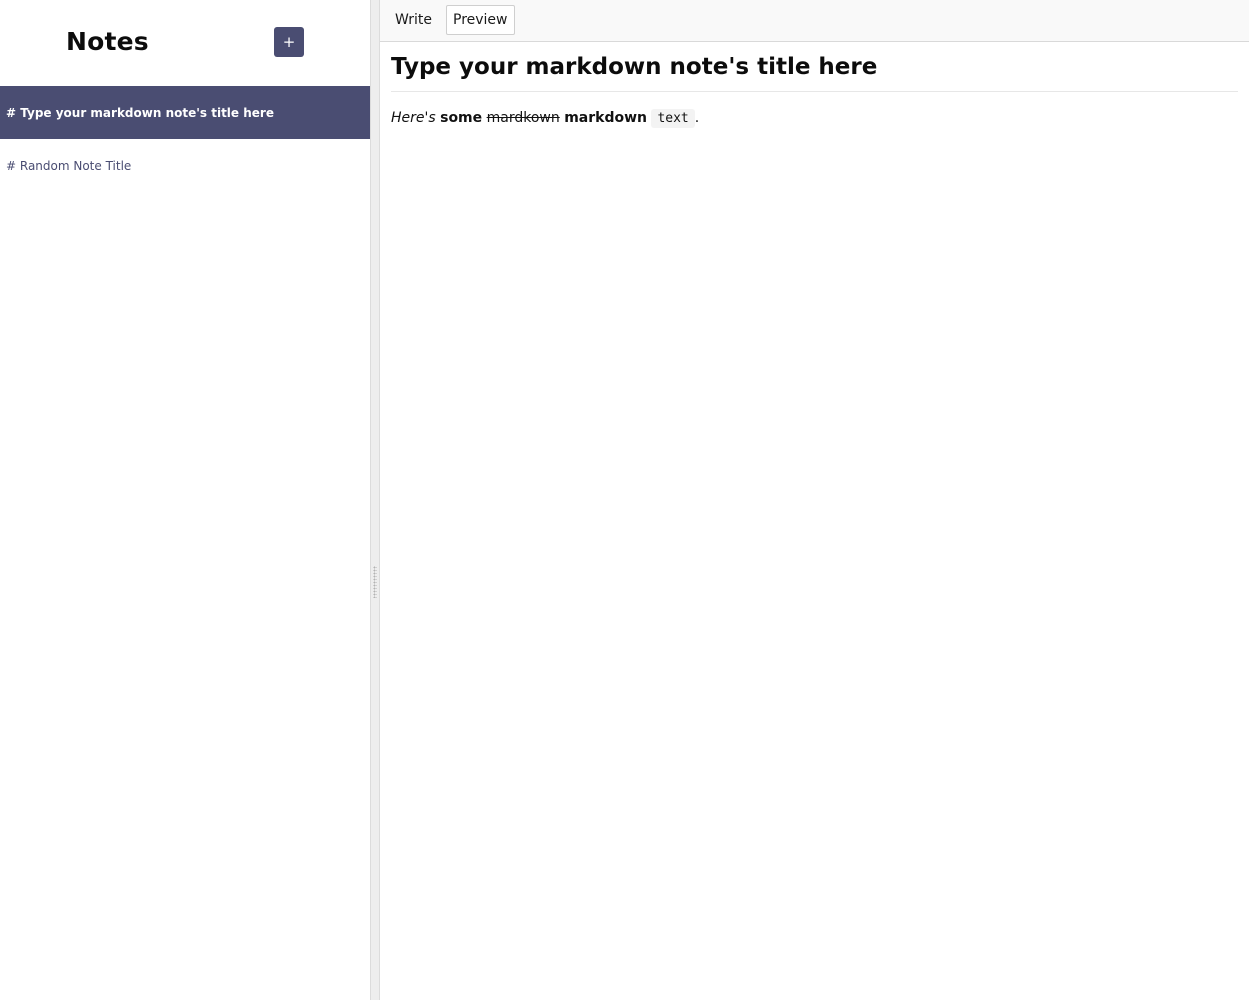 This screenshot has height=1000, width=1249. Describe the element at coordinates (605, 118) in the screenshot. I see `strong-text-2: markdown` at that location.